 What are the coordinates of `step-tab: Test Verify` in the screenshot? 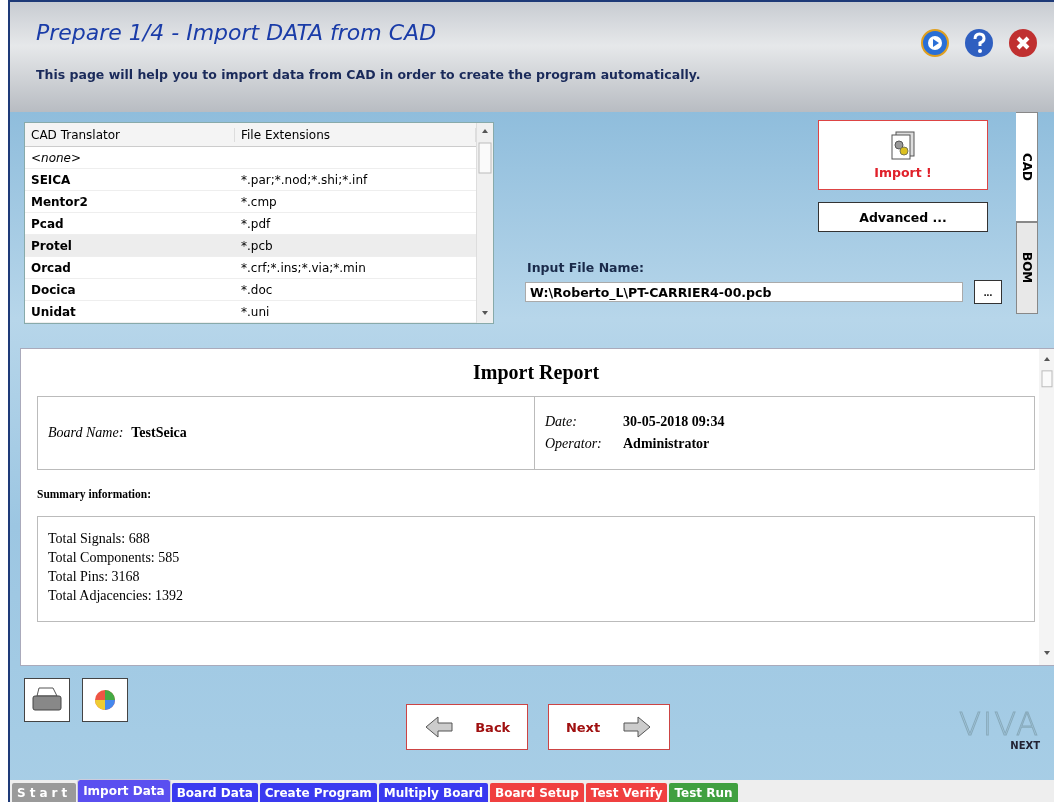 It's located at (626, 792).